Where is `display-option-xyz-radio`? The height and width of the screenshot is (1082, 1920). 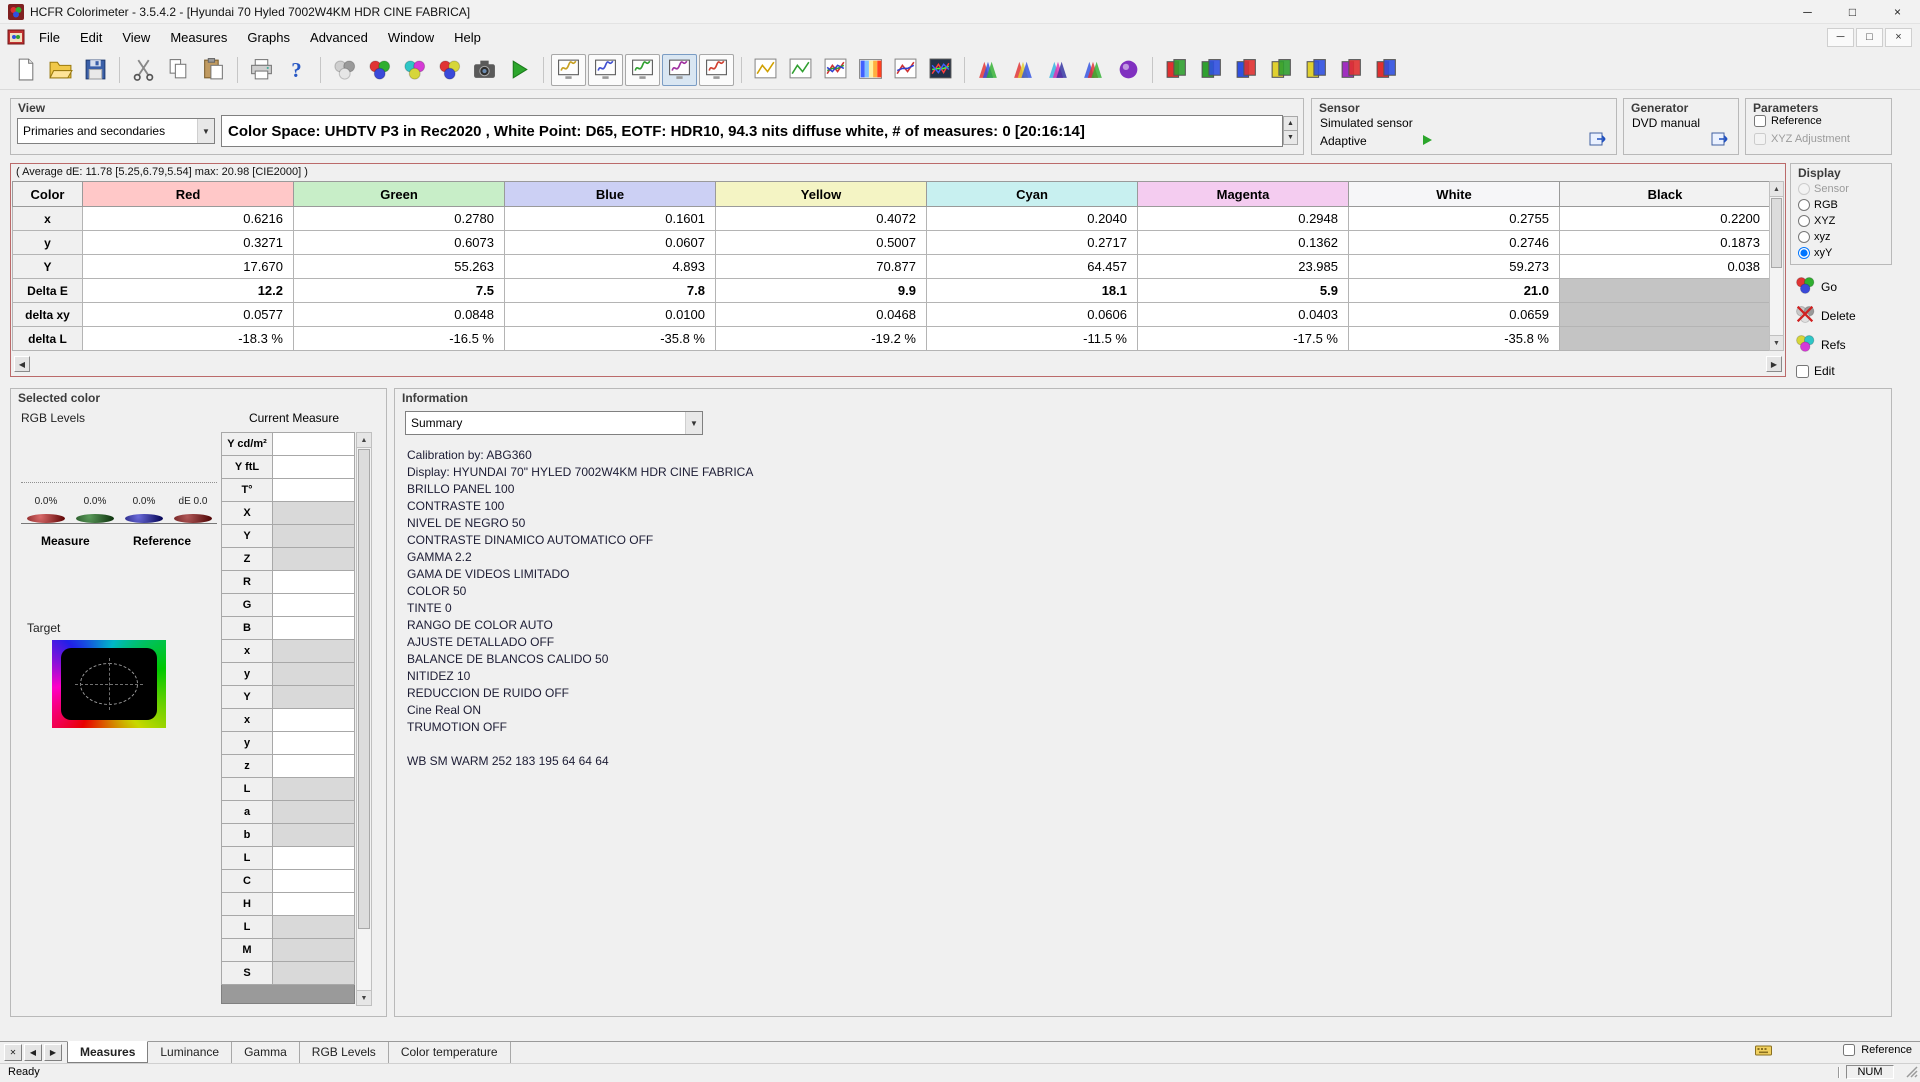 display-option-xyz-radio is located at coordinates (1804, 237).